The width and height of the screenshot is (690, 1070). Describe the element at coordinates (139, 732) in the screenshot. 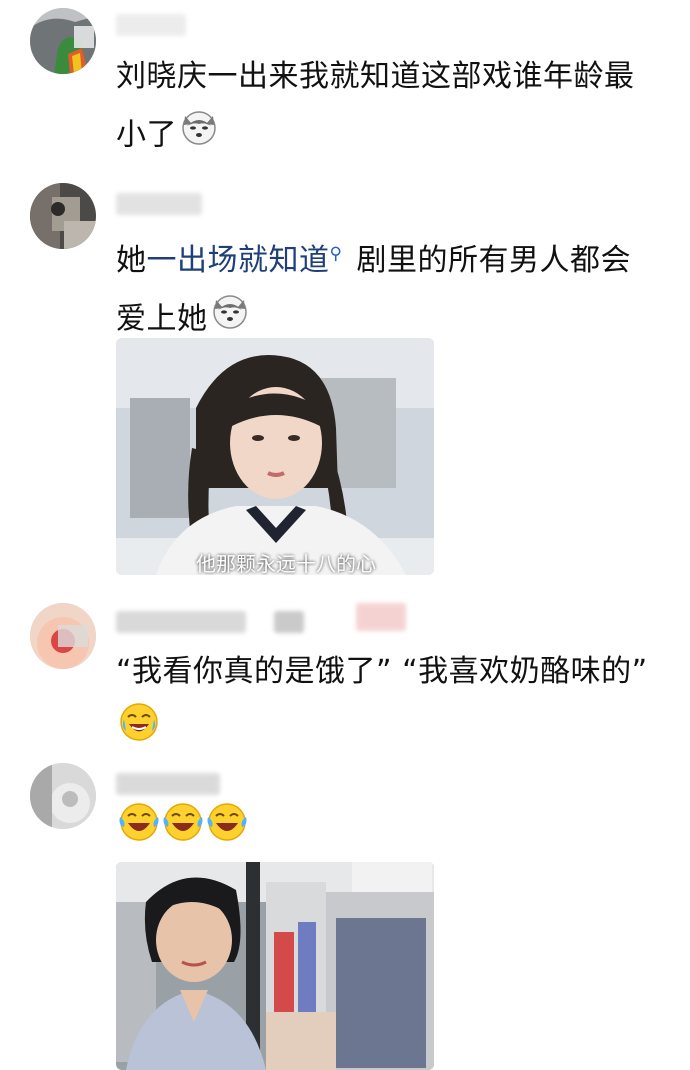

I see `crying-laughing-face-icon` at that location.